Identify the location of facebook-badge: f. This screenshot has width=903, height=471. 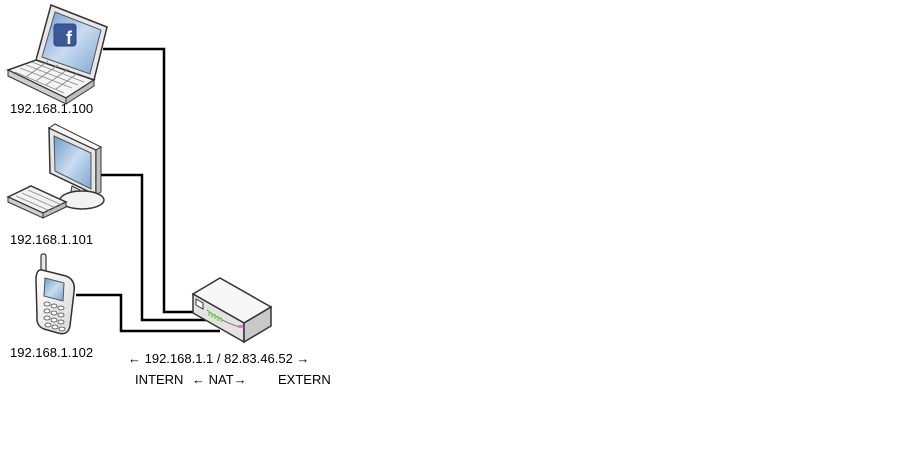
(69, 38).